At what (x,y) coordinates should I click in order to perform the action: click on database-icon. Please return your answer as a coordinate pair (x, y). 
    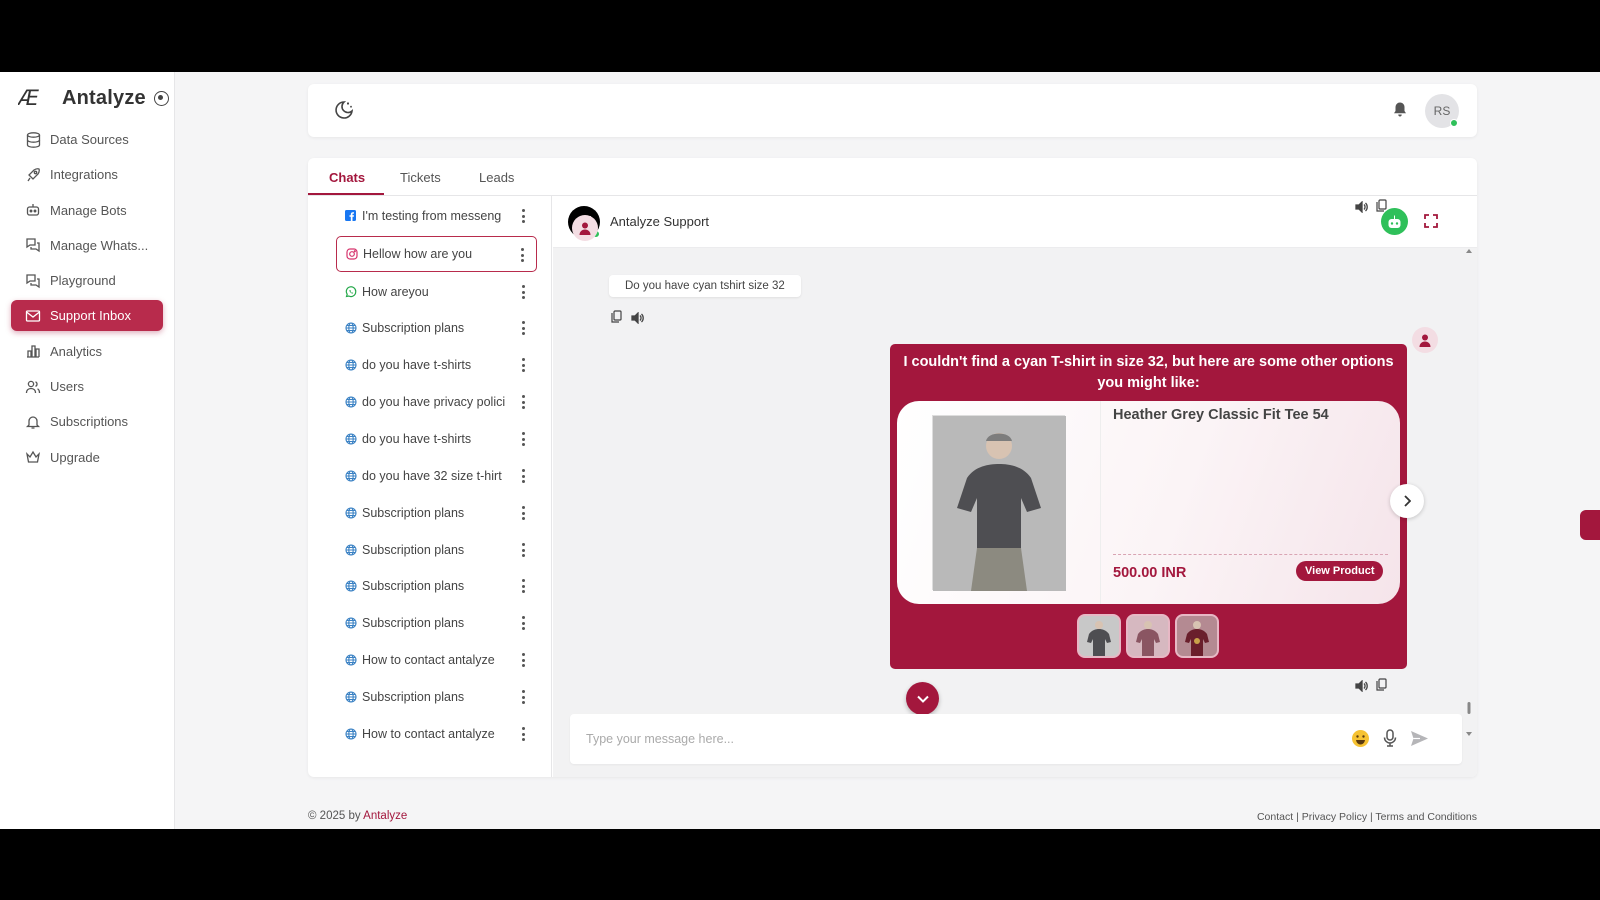
    Looking at the image, I should click on (33, 139).